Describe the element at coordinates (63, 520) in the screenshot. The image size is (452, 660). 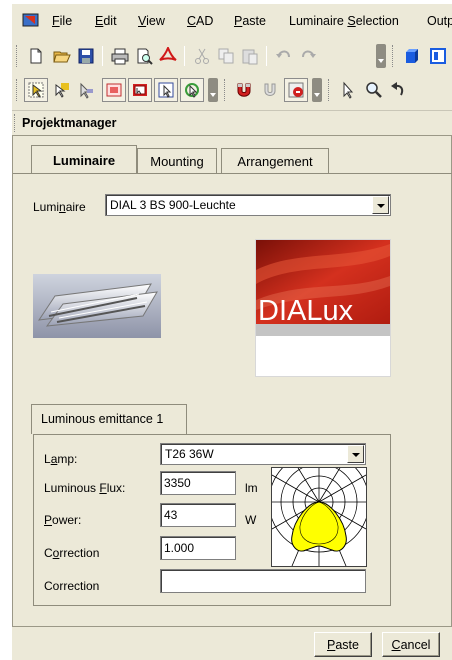
I see `power-label: Power:` at that location.